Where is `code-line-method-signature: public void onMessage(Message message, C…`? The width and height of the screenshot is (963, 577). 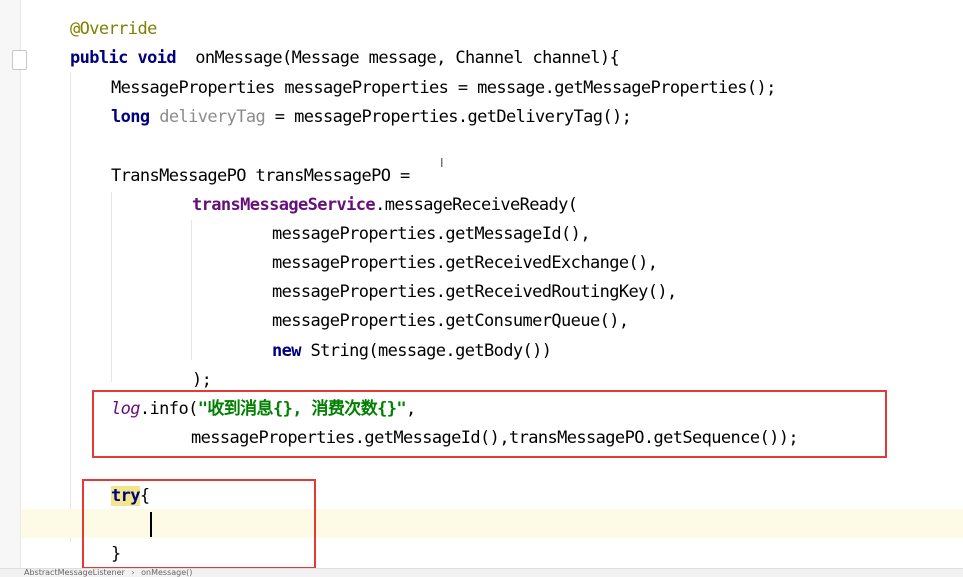 code-line-method-signature: public void onMessage(Message message, C… is located at coordinates (345, 58).